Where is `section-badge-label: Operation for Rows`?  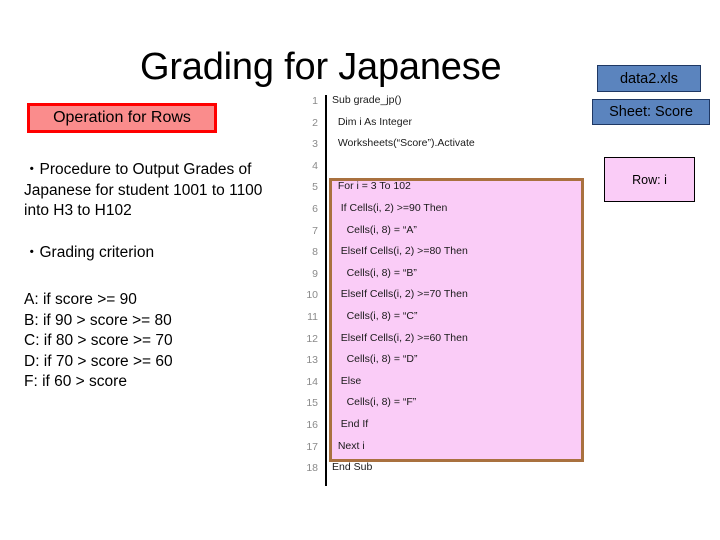 section-badge-label: Operation for Rows is located at coordinates (122, 117).